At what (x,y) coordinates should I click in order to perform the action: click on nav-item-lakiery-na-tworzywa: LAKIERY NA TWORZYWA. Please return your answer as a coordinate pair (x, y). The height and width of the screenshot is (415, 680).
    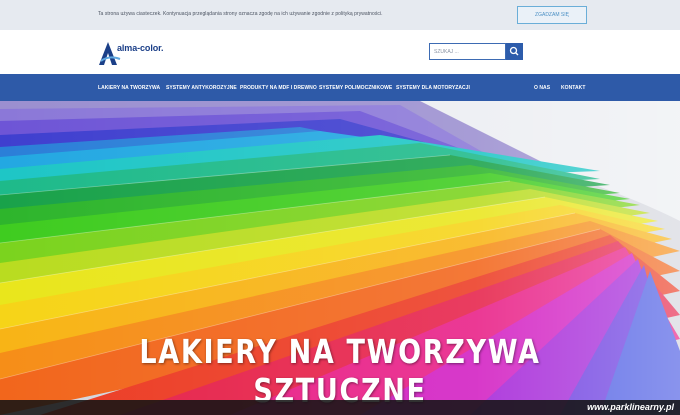
    Looking at the image, I should click on (129, 88).